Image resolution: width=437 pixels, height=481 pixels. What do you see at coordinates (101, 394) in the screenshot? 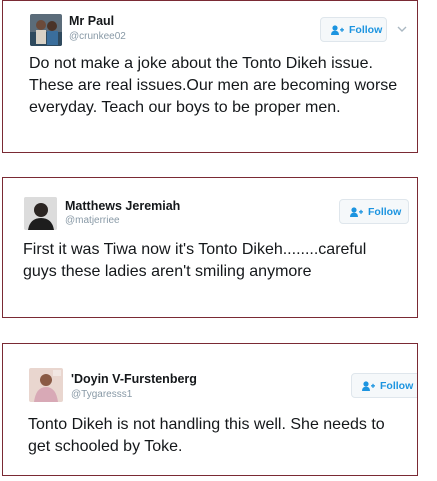
I see `username: @Tygaresss1` at bounding box center [101, 394].